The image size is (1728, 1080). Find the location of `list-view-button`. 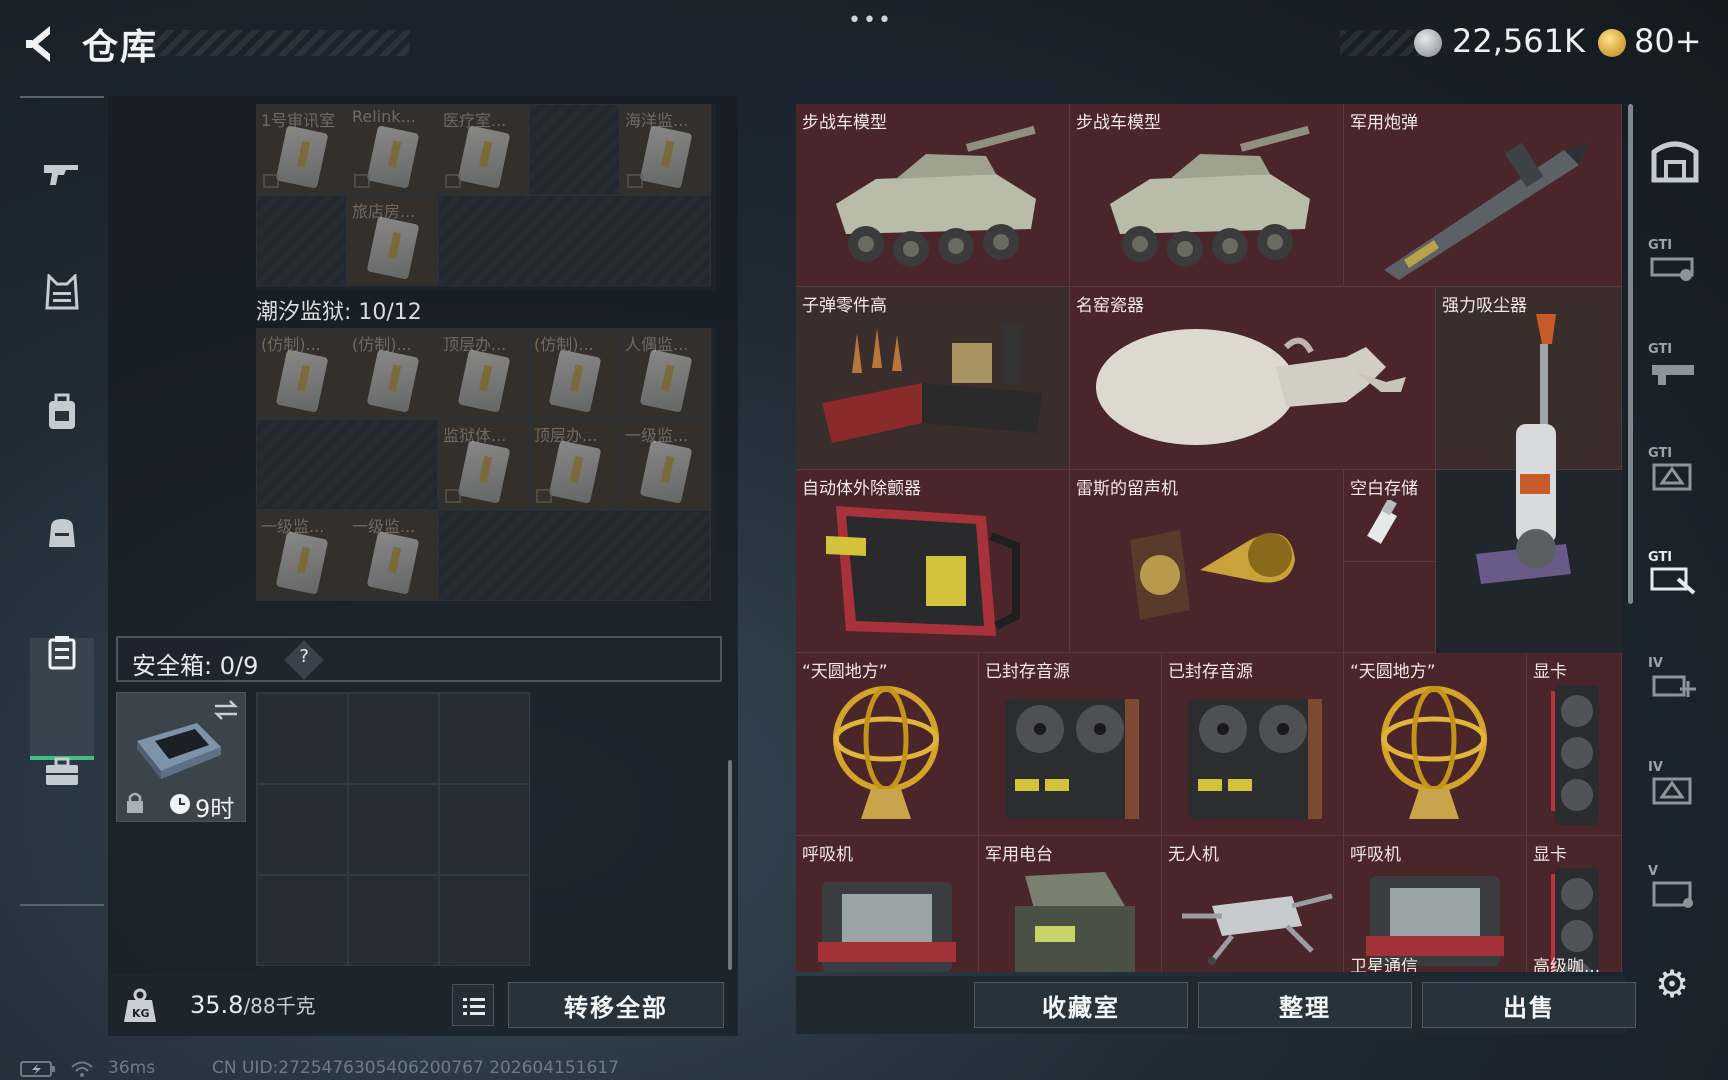

list-view-button is located at coordinates (473, 1005).